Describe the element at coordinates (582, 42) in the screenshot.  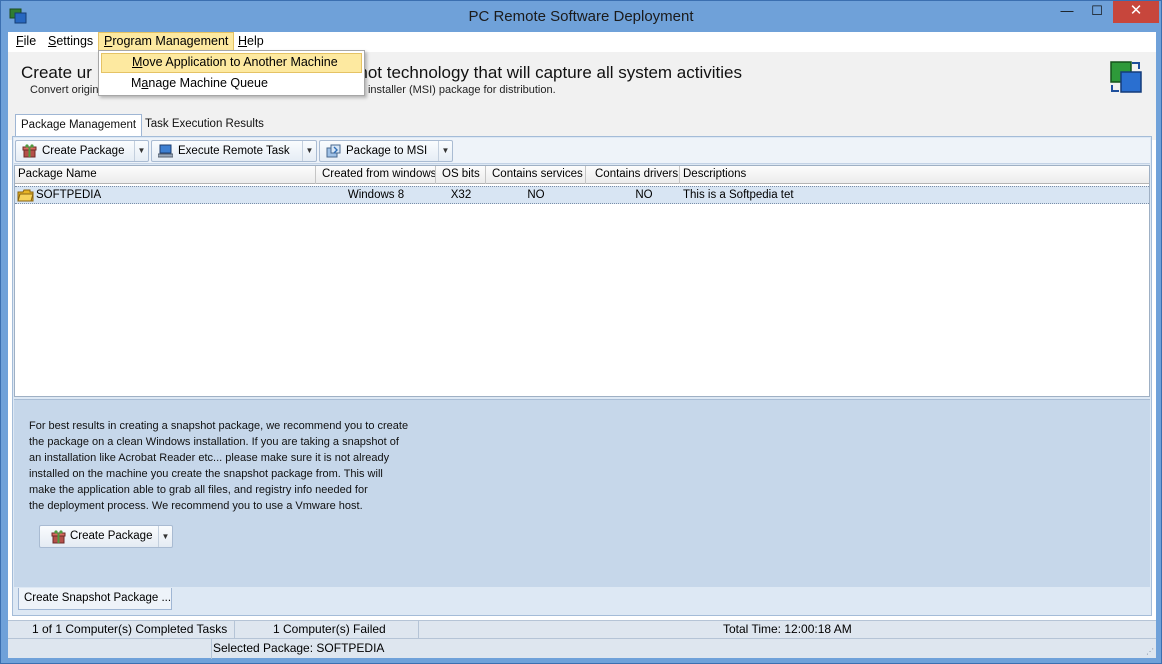
I see `menu-bar: File Settings Program Management Help` at that location.